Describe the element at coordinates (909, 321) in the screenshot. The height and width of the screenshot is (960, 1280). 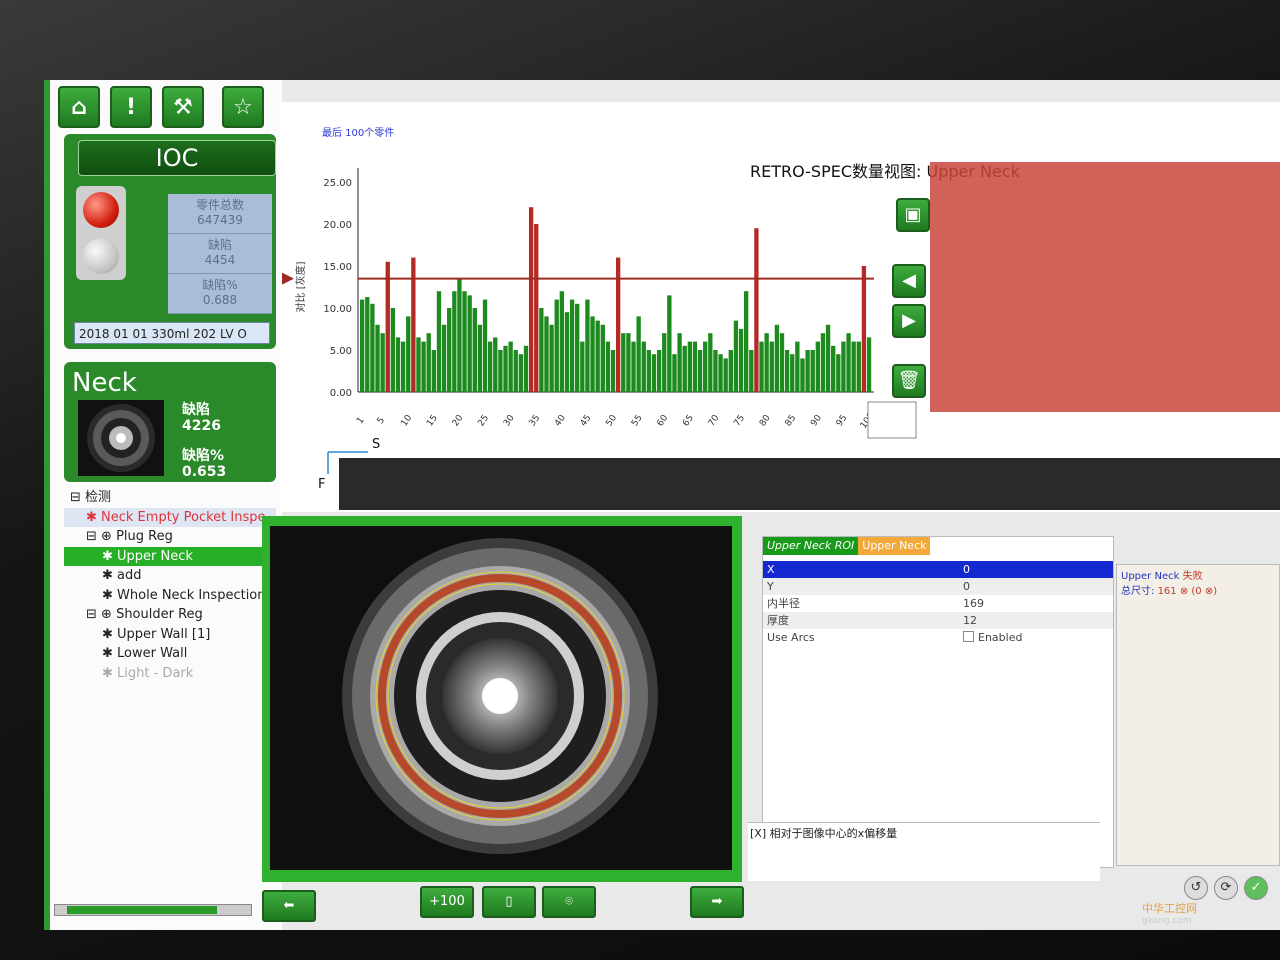
I see `right-arrow-icon: ▶` at that location.